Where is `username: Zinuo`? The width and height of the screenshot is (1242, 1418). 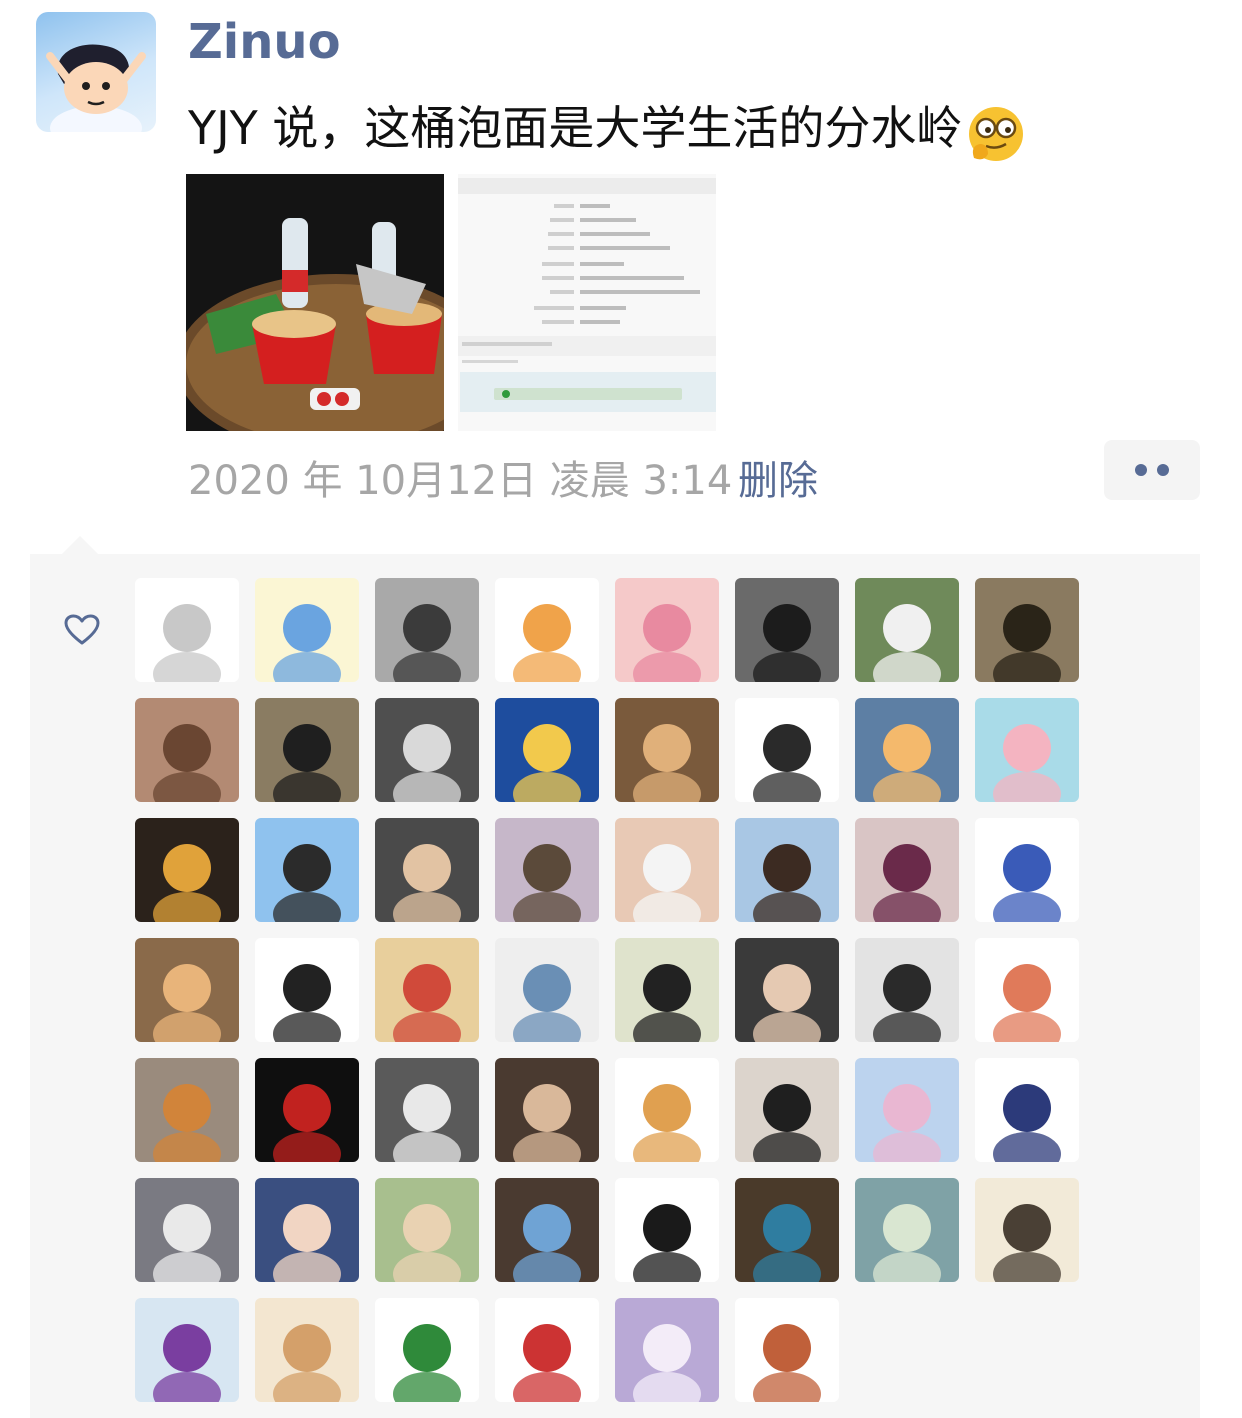
username: Zinuo is located at coordinates (264, 42).